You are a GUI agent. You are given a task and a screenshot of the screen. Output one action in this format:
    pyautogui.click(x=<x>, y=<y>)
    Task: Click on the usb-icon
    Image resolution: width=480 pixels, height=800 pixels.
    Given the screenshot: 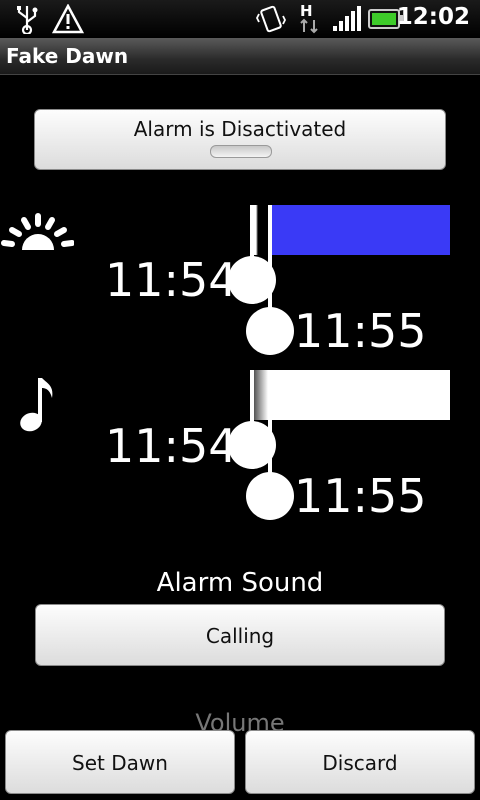 What is the action you would take?
    pyautogui.click(x=27, y=20)
    